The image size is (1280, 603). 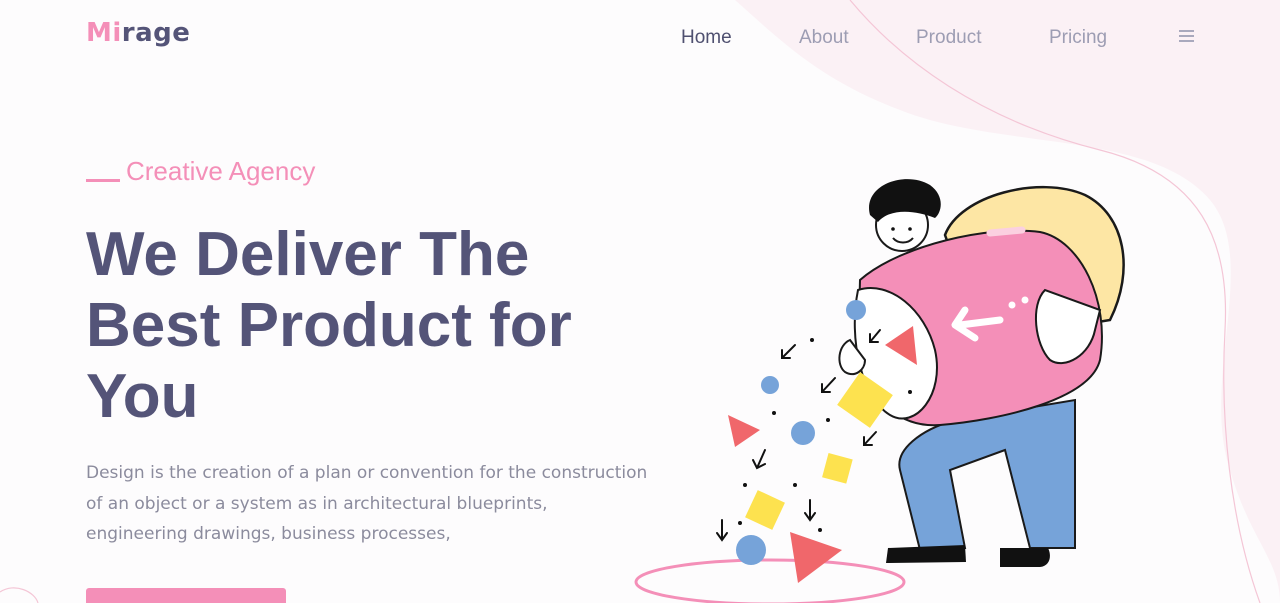 What do you see at coordinates (857, 38) in the screenshot?
I see `nav-item-about: About` at bounding box center [857, 38].